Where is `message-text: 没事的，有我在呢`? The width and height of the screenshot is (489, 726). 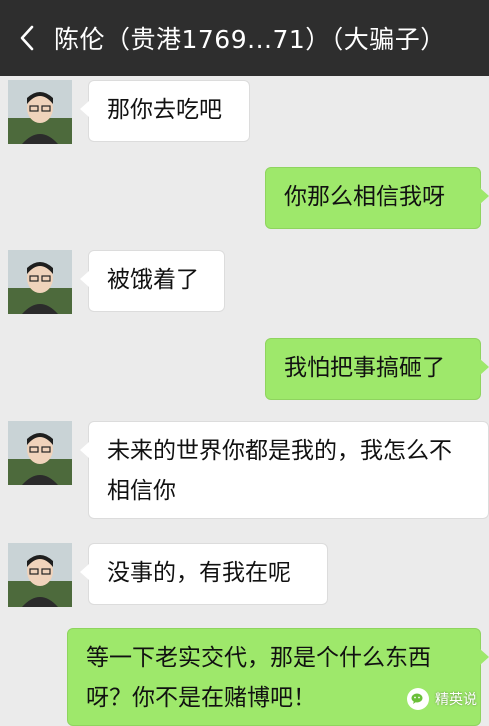
message-text: 没事的，有我在呢 is located at coordinates (199, 573).